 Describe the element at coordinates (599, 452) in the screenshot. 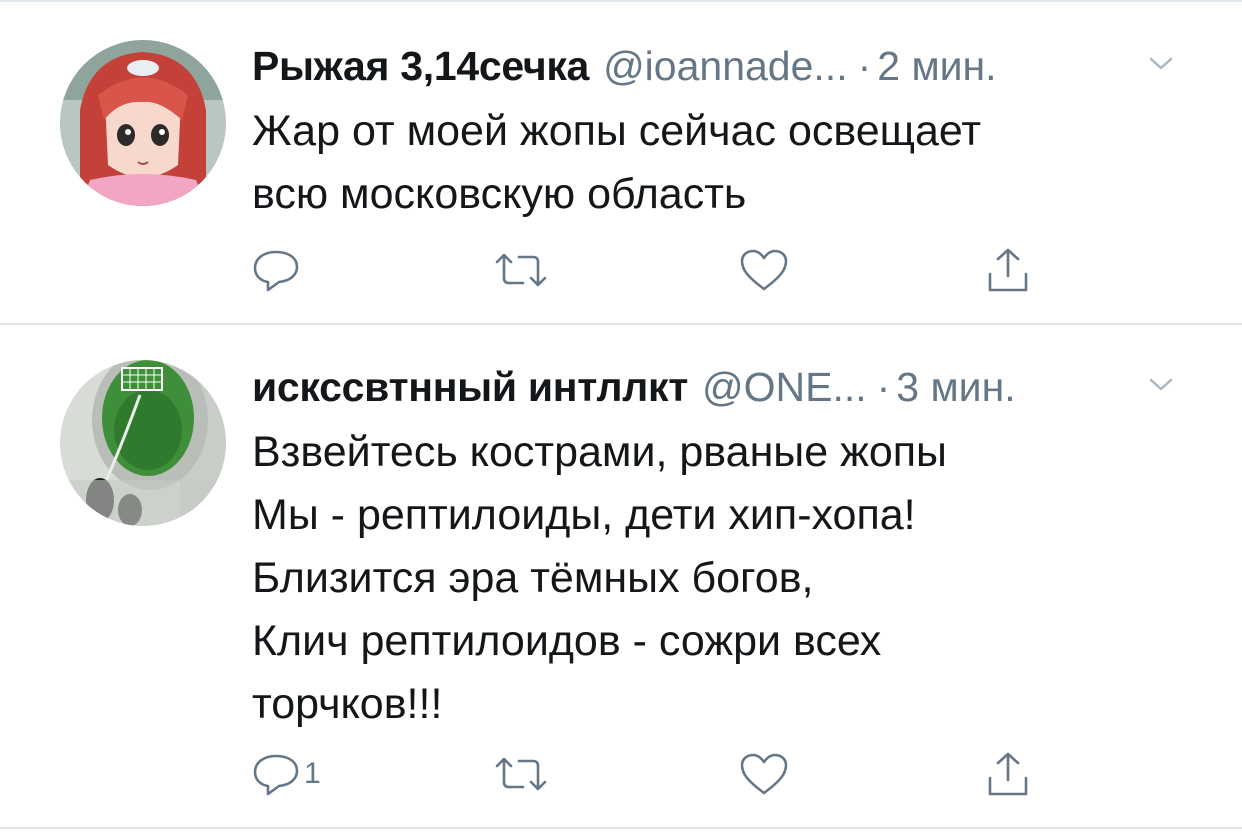

I see `tweet-text-line: Взвейтесь кострами, рваные жопы` at that location.